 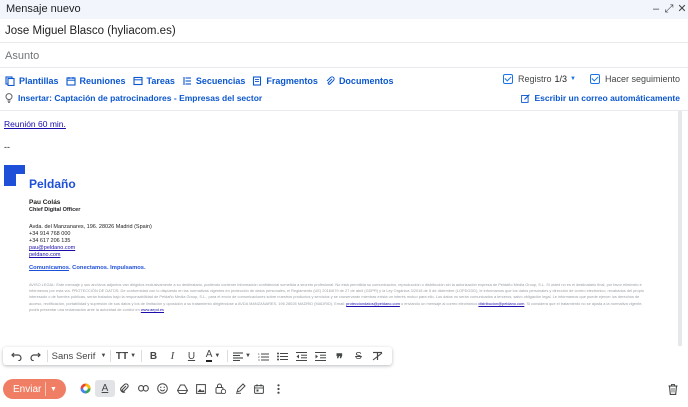 I want to click on recipient-chip: Jose Miguel Blasco (hyliacom.es), so click(x=90, y=31).